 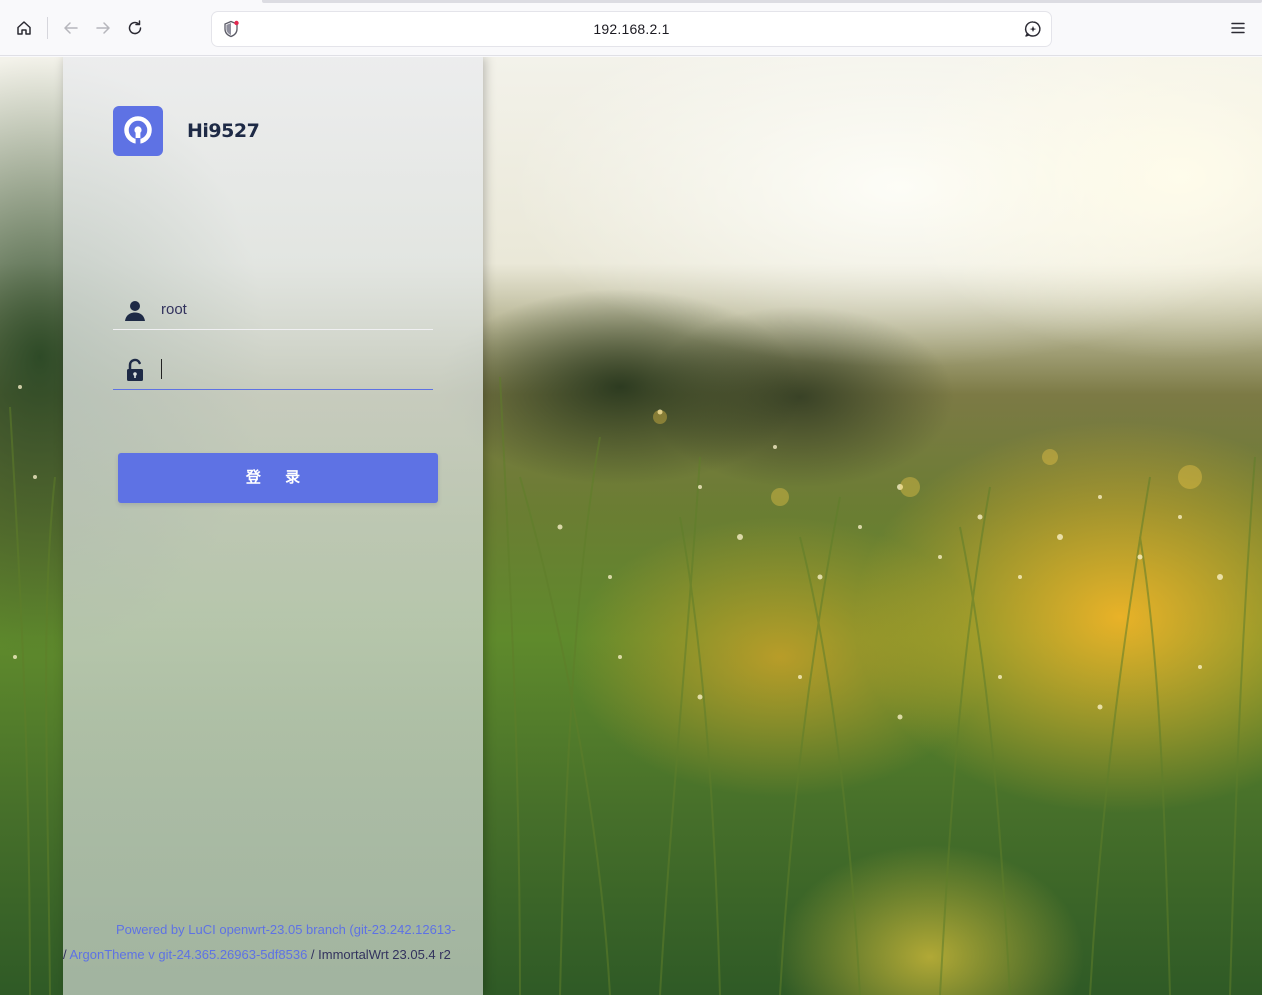 I want to click on home-button, so click(x=24, y=28).